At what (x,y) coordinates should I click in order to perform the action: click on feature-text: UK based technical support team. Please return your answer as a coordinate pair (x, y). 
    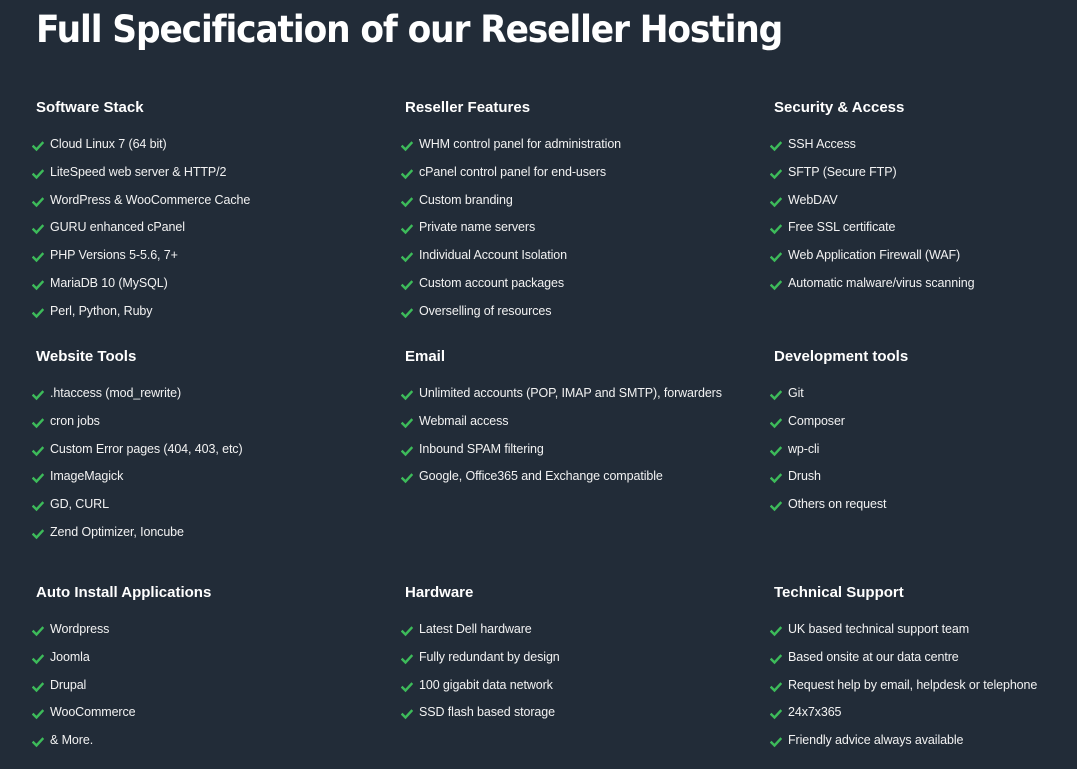
    Looking at the image, I should click on (879, 629).